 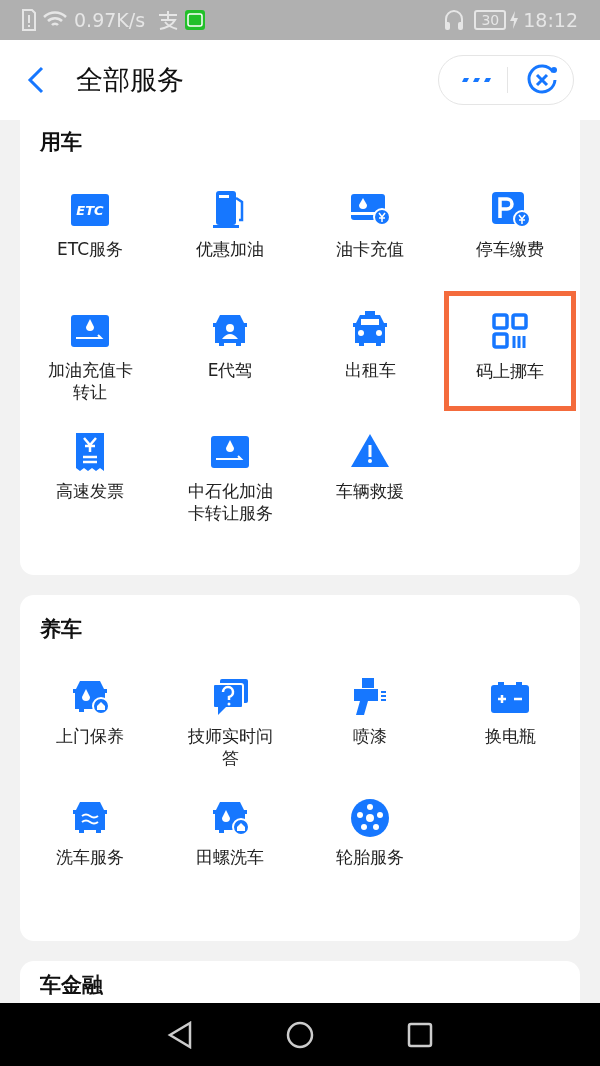 What do you see at coordinates (90, 224) in the screenshot?
I see `service-item: ETC ETC服务` at bounding box center [90, 224].